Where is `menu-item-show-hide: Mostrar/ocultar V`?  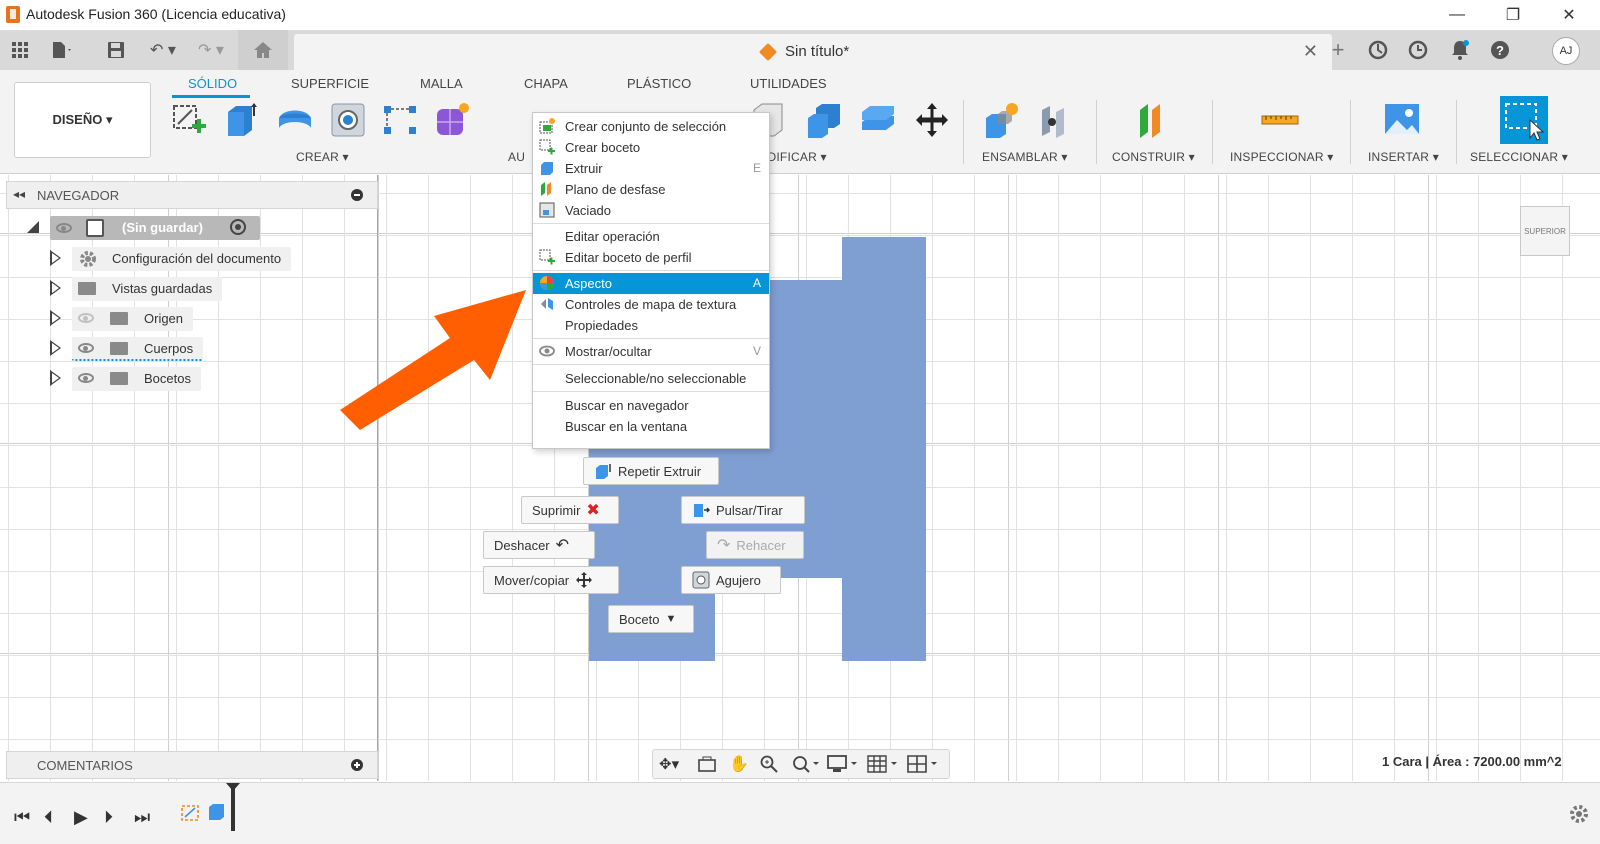
menu-item-show-hide: Mostrar/ocultar V is located at coordinates (651, 351).